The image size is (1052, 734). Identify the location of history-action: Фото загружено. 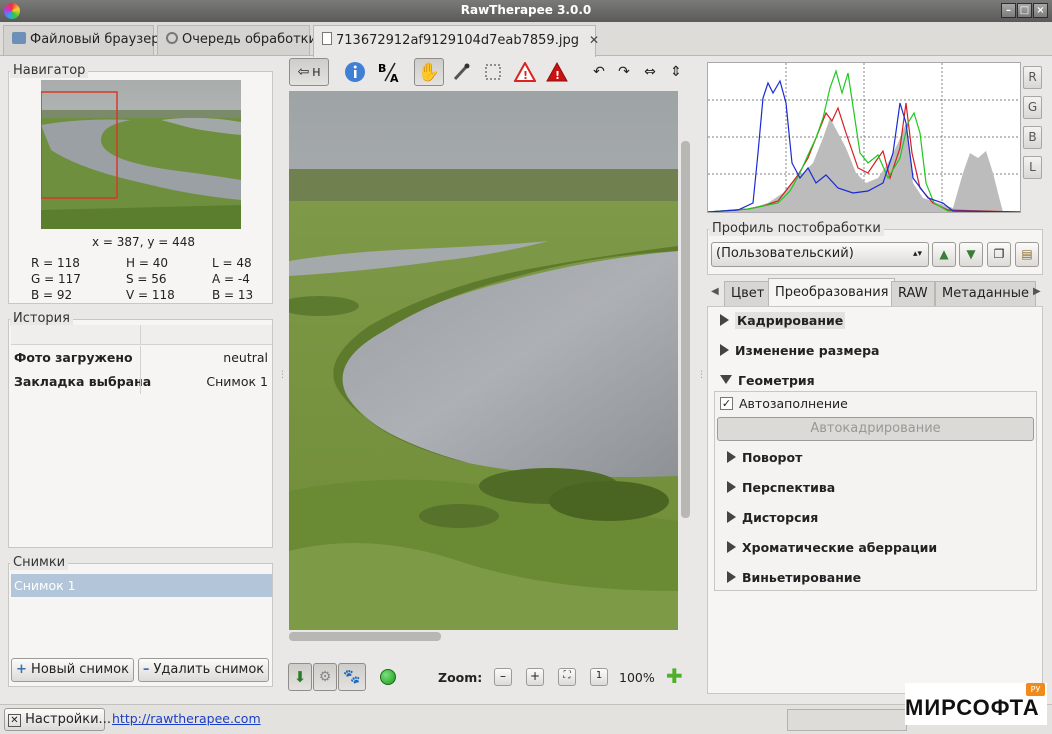
(73, 357).